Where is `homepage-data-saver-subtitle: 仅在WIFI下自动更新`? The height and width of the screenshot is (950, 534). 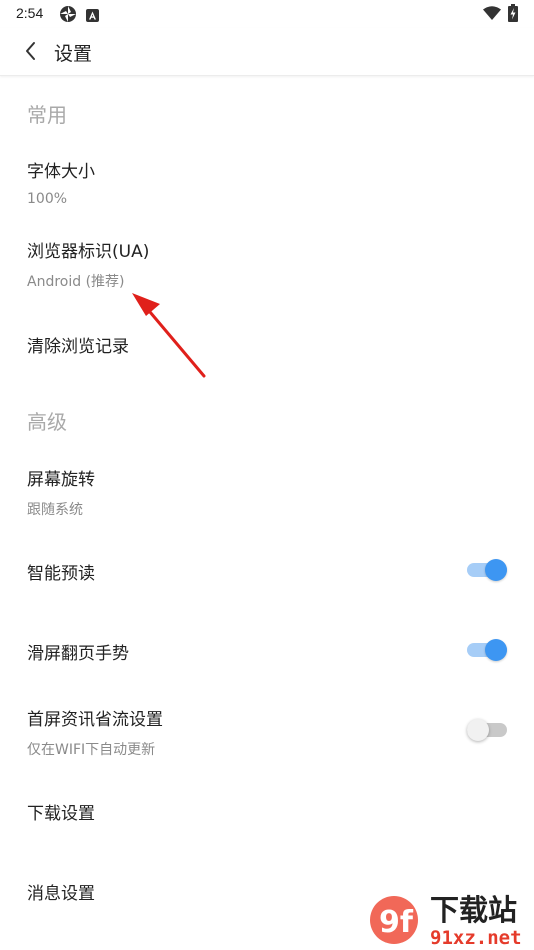
homepage-data-saver-subtitle: 仅在WIFI下自动更新 is located at coordinates (91, 750).